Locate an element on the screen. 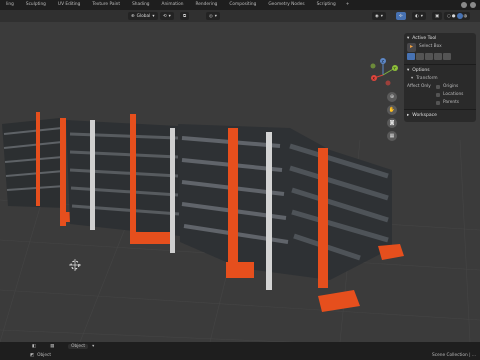  gizmo-icon: ✣ is located at coordinates (401, 16).